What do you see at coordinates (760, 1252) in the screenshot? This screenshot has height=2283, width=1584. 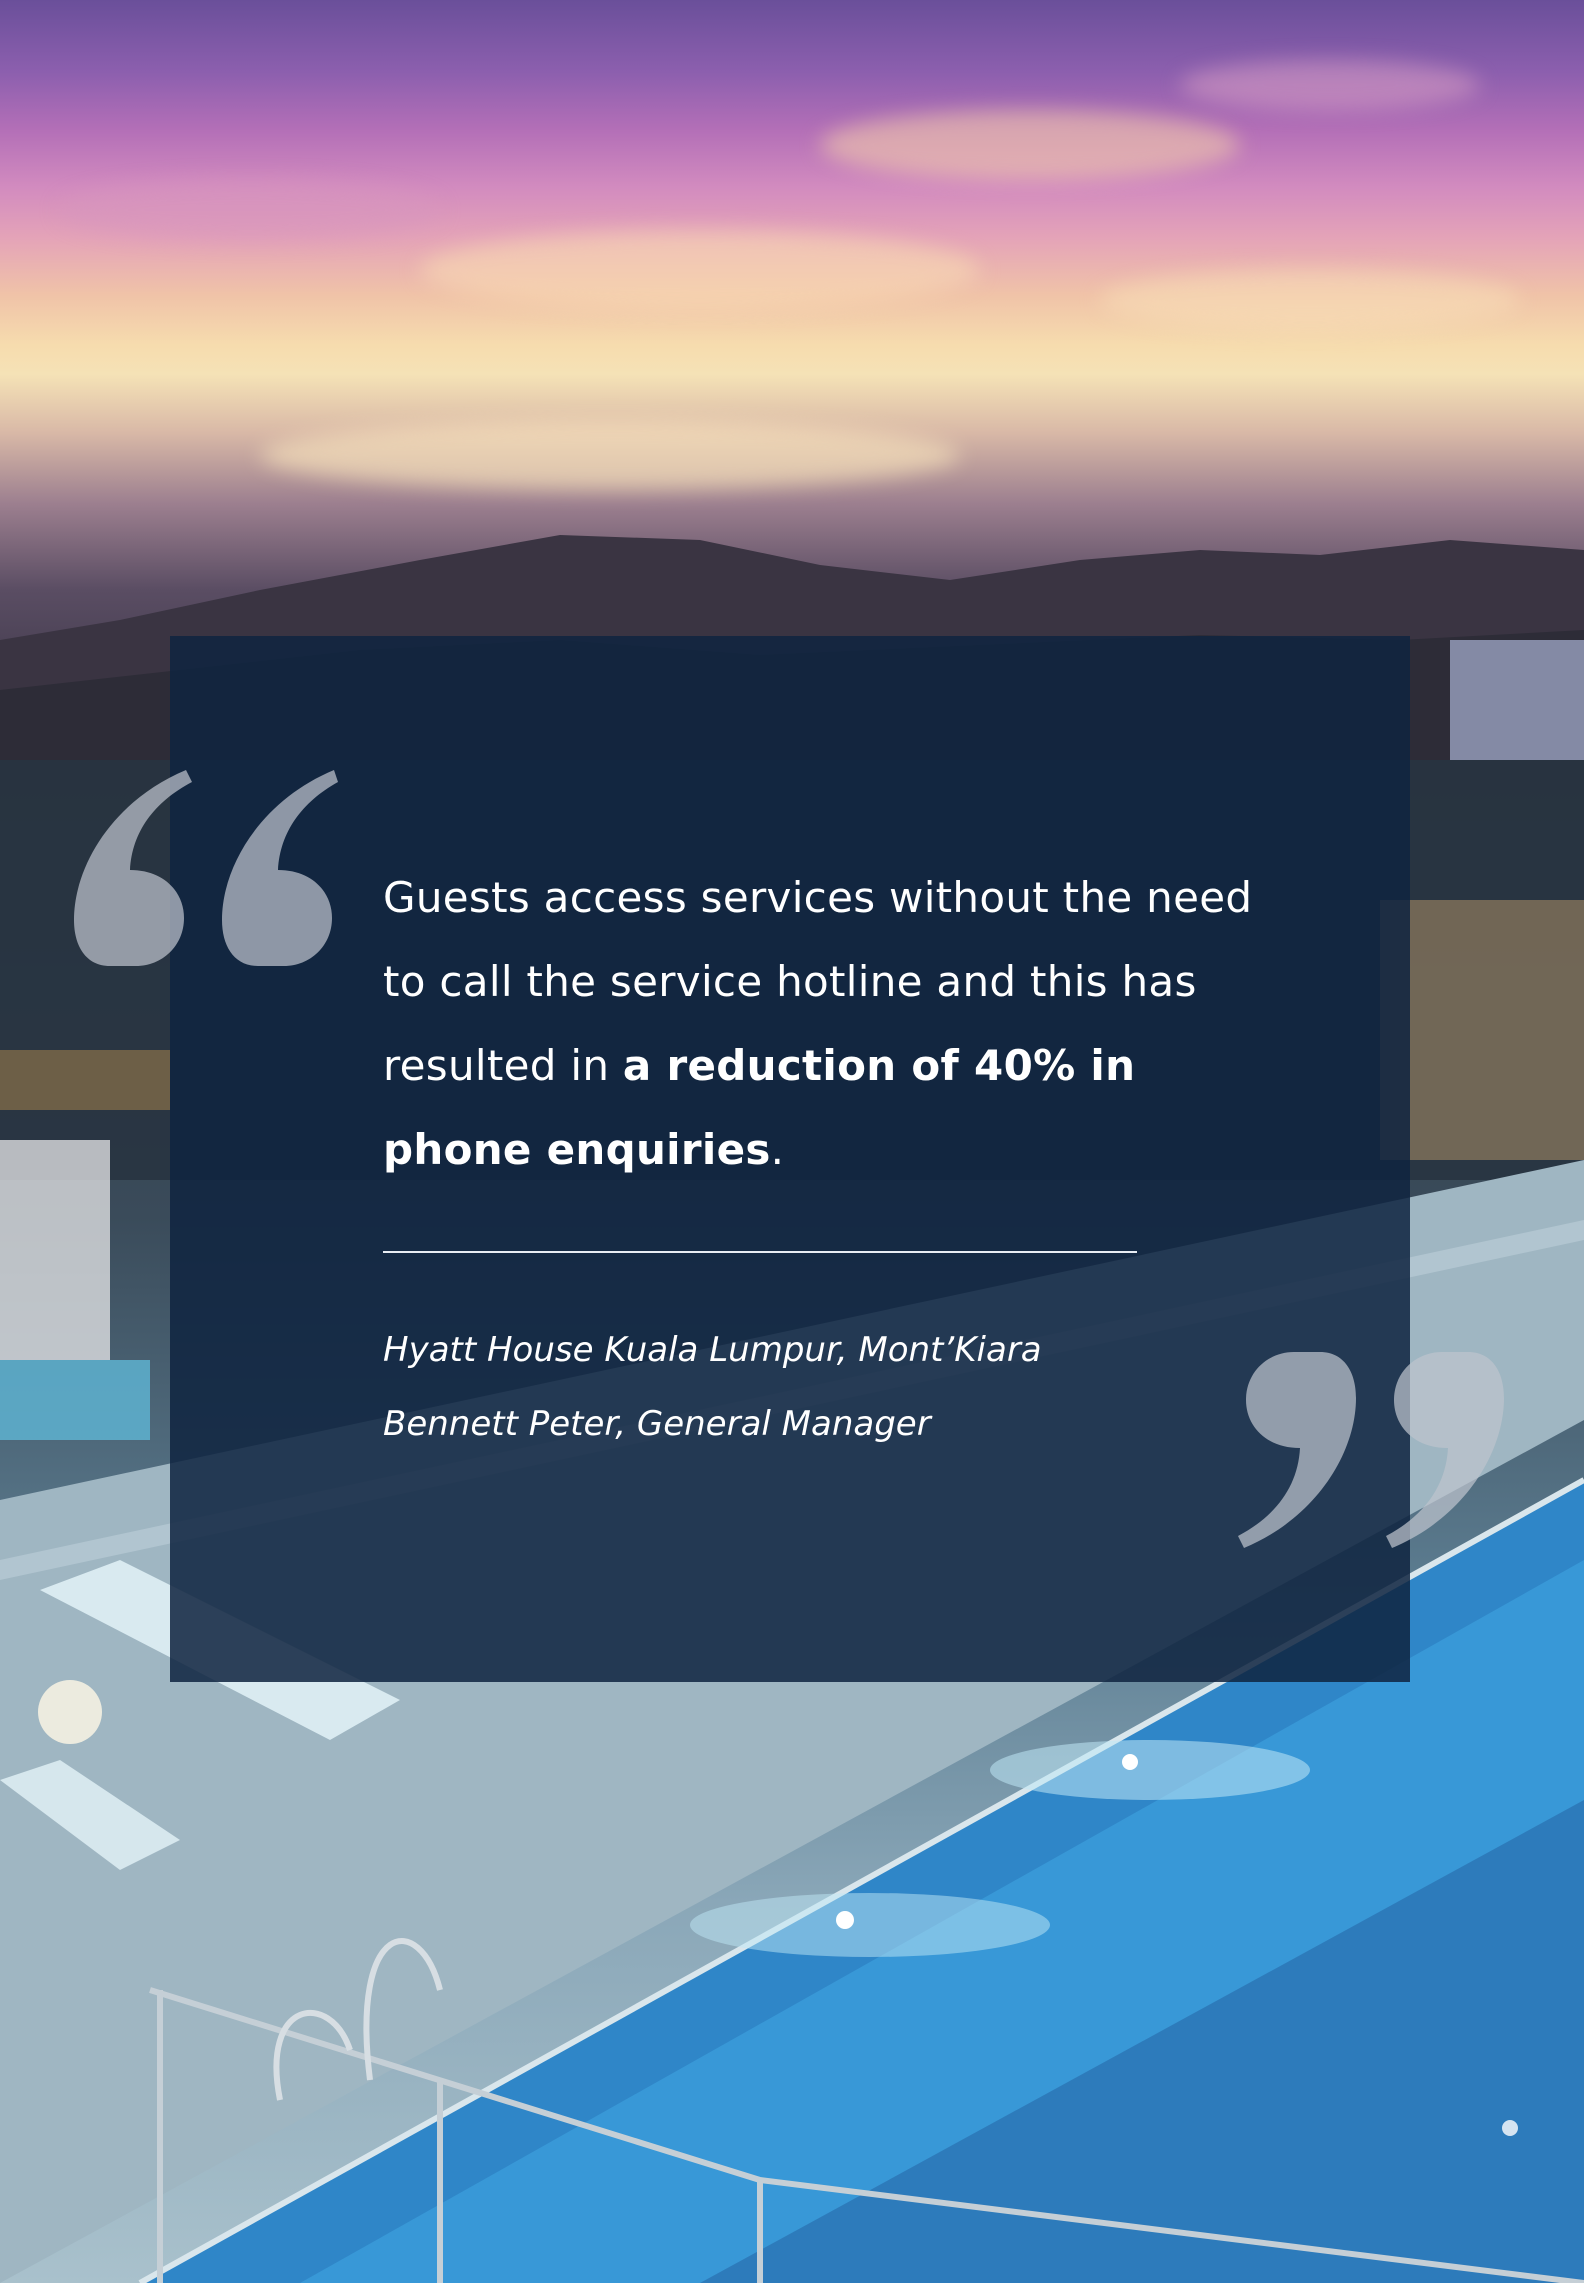 I see `quote-divider` at bounding box center [760, 1252].